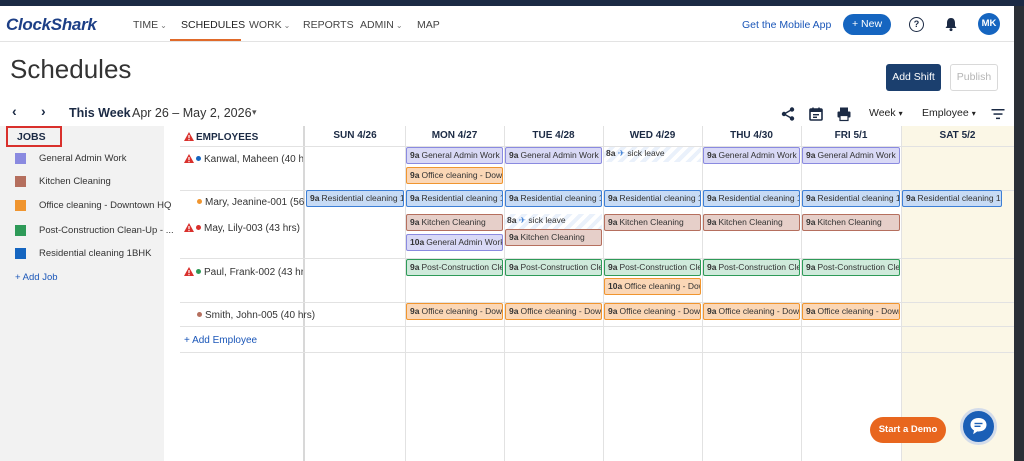 The width and height of the screenshot is (1024, 461). I want to click on mobile-app-link: Get the Mobile App, so click(786, 25).